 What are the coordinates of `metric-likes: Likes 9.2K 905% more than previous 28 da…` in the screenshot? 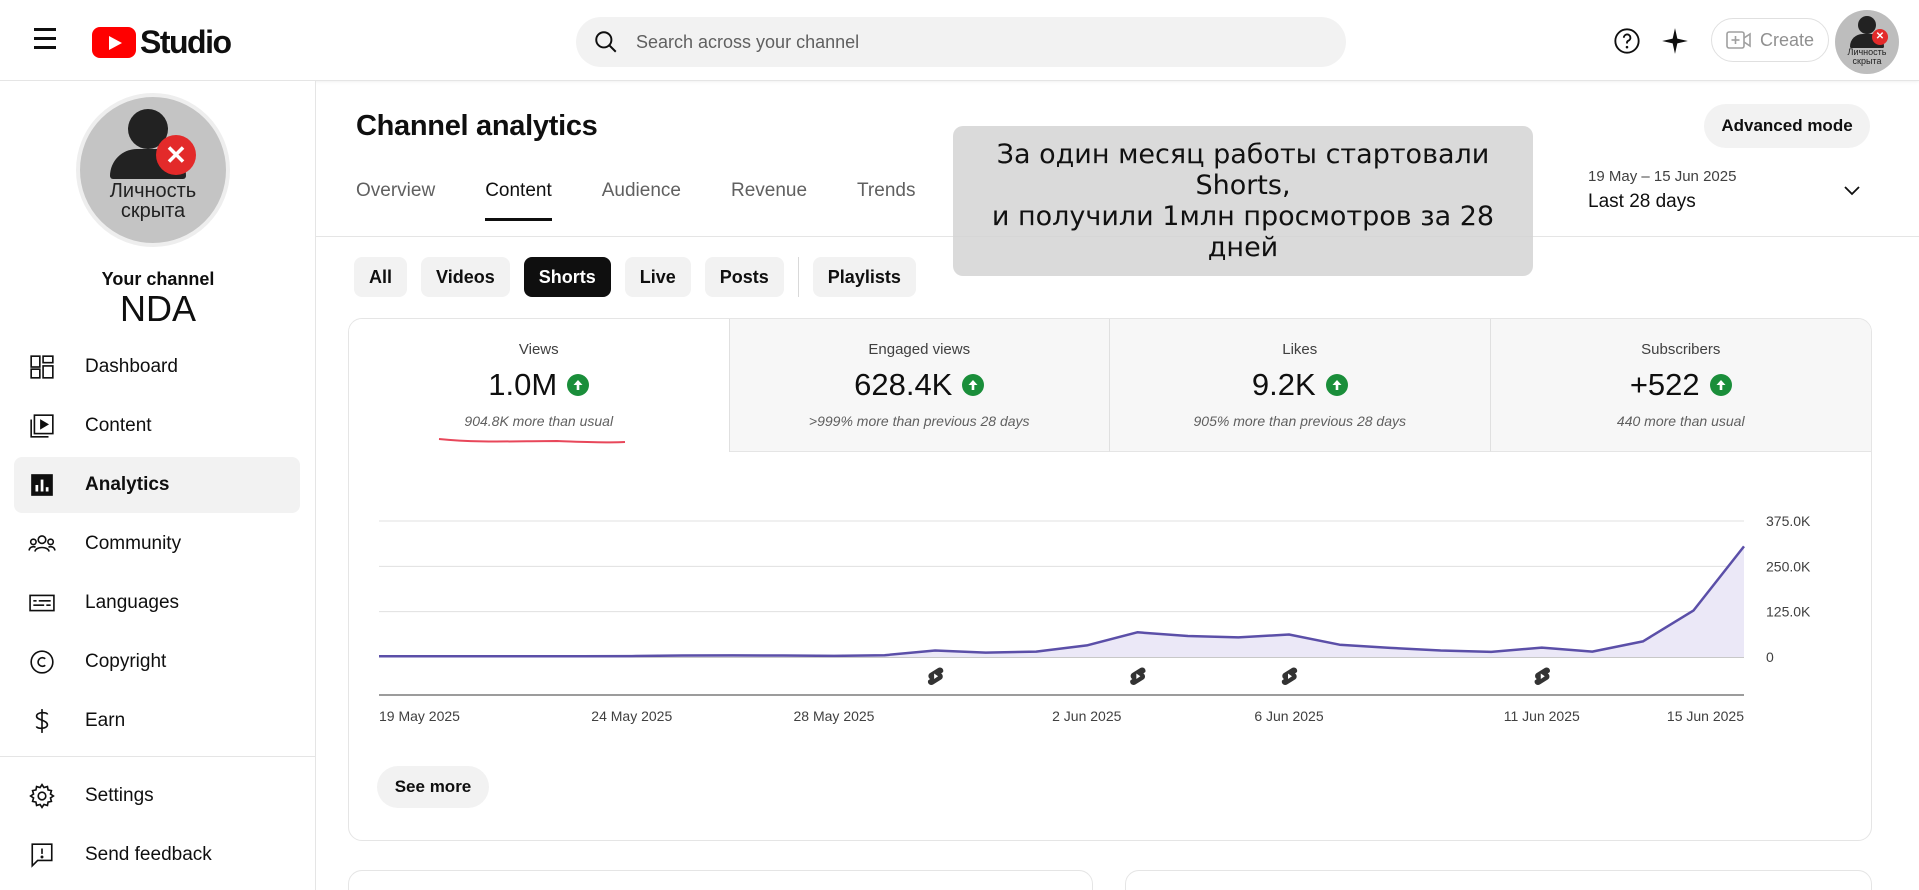 It's located at (1300, 385).